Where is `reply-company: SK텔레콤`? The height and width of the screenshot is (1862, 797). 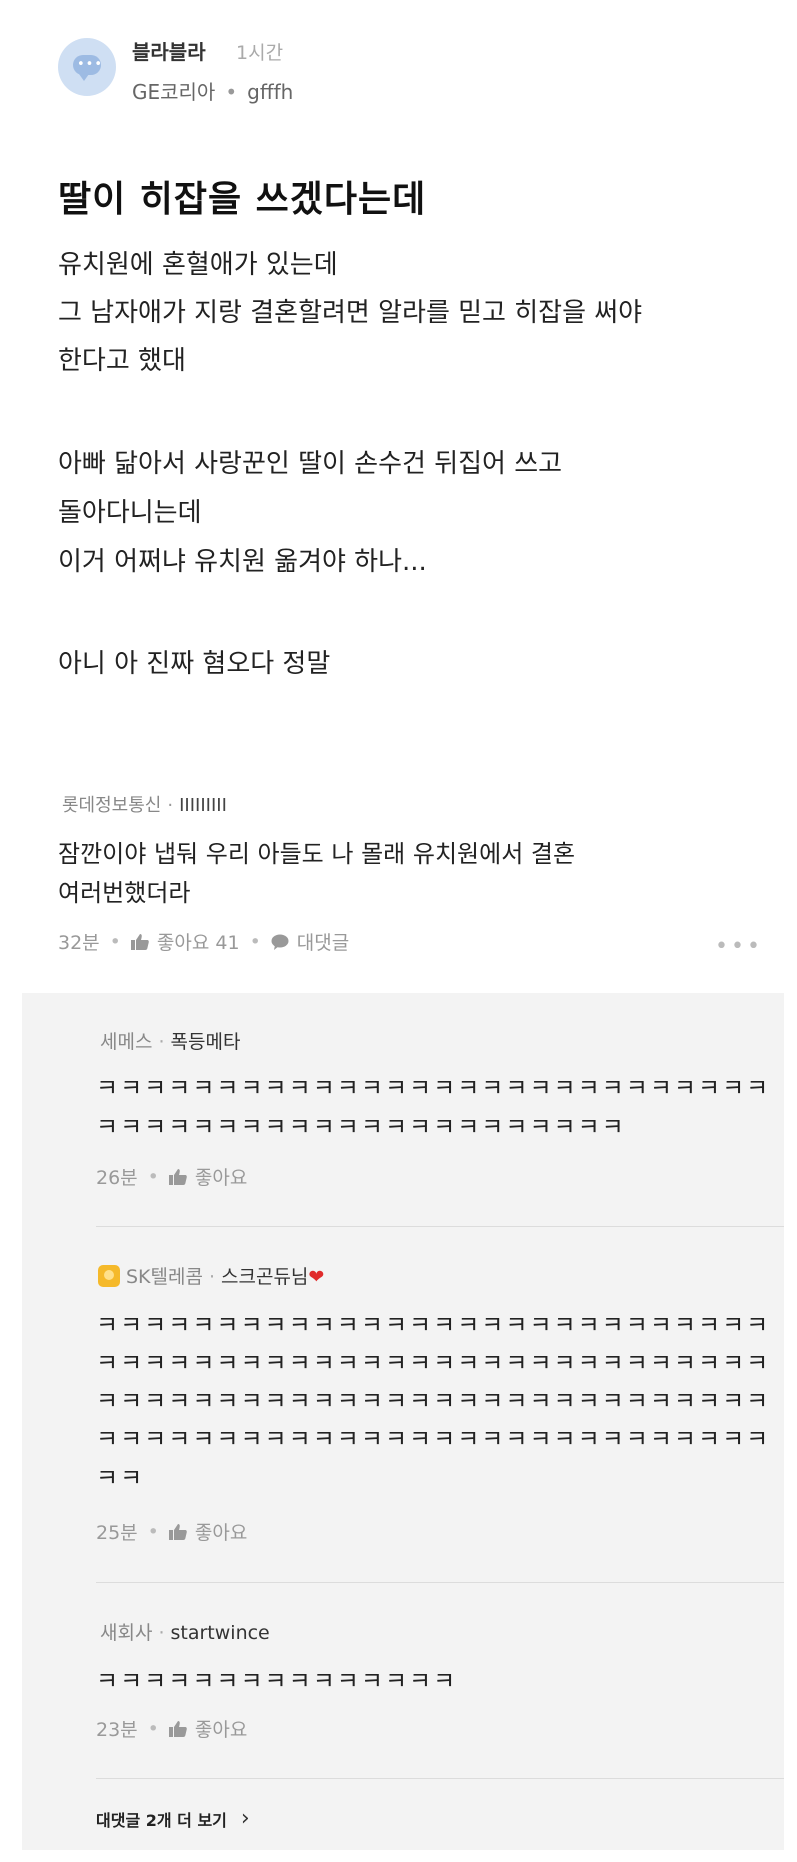
reply-company: SK텔레콤 is located at coordinates (164, 1277).